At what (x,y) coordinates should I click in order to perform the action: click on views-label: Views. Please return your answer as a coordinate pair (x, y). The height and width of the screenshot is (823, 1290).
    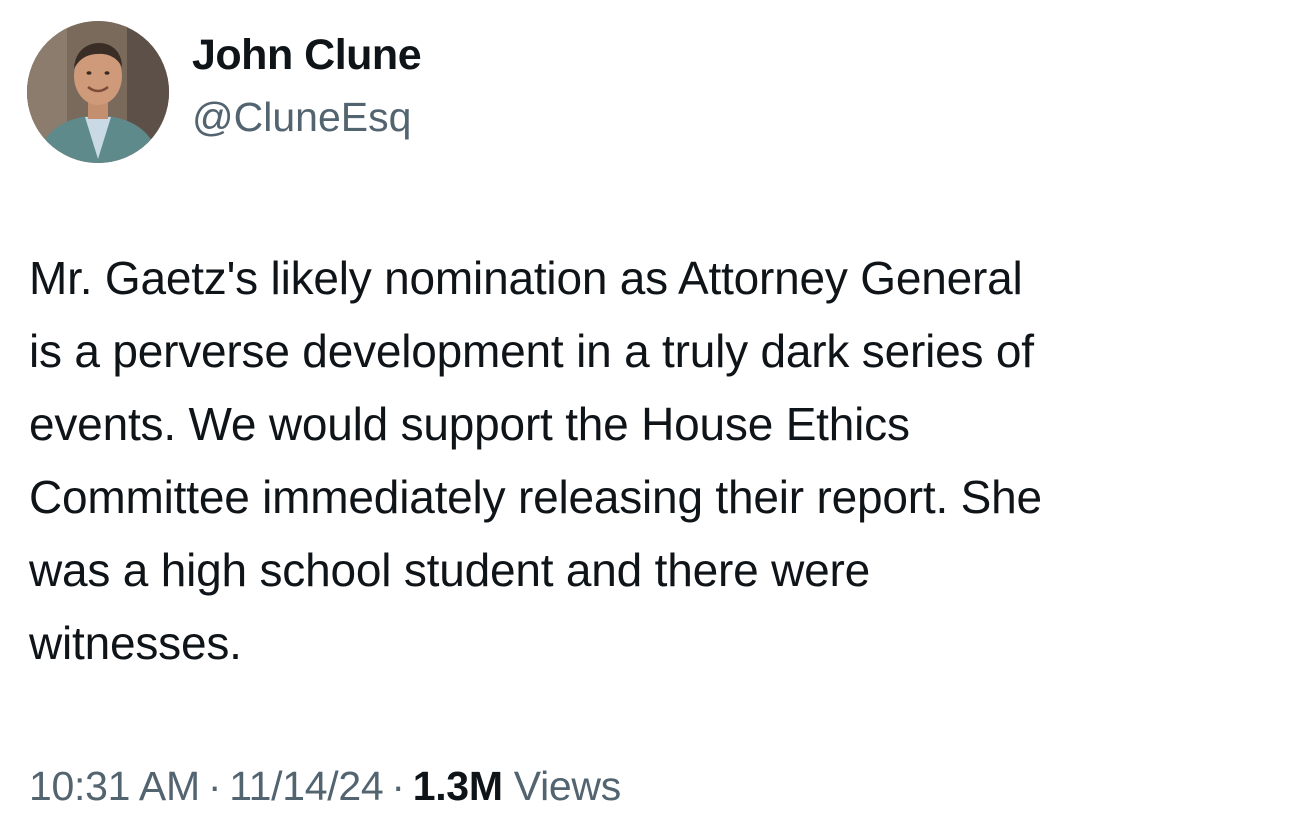
    Looking at the image, I should click on (567, 786).